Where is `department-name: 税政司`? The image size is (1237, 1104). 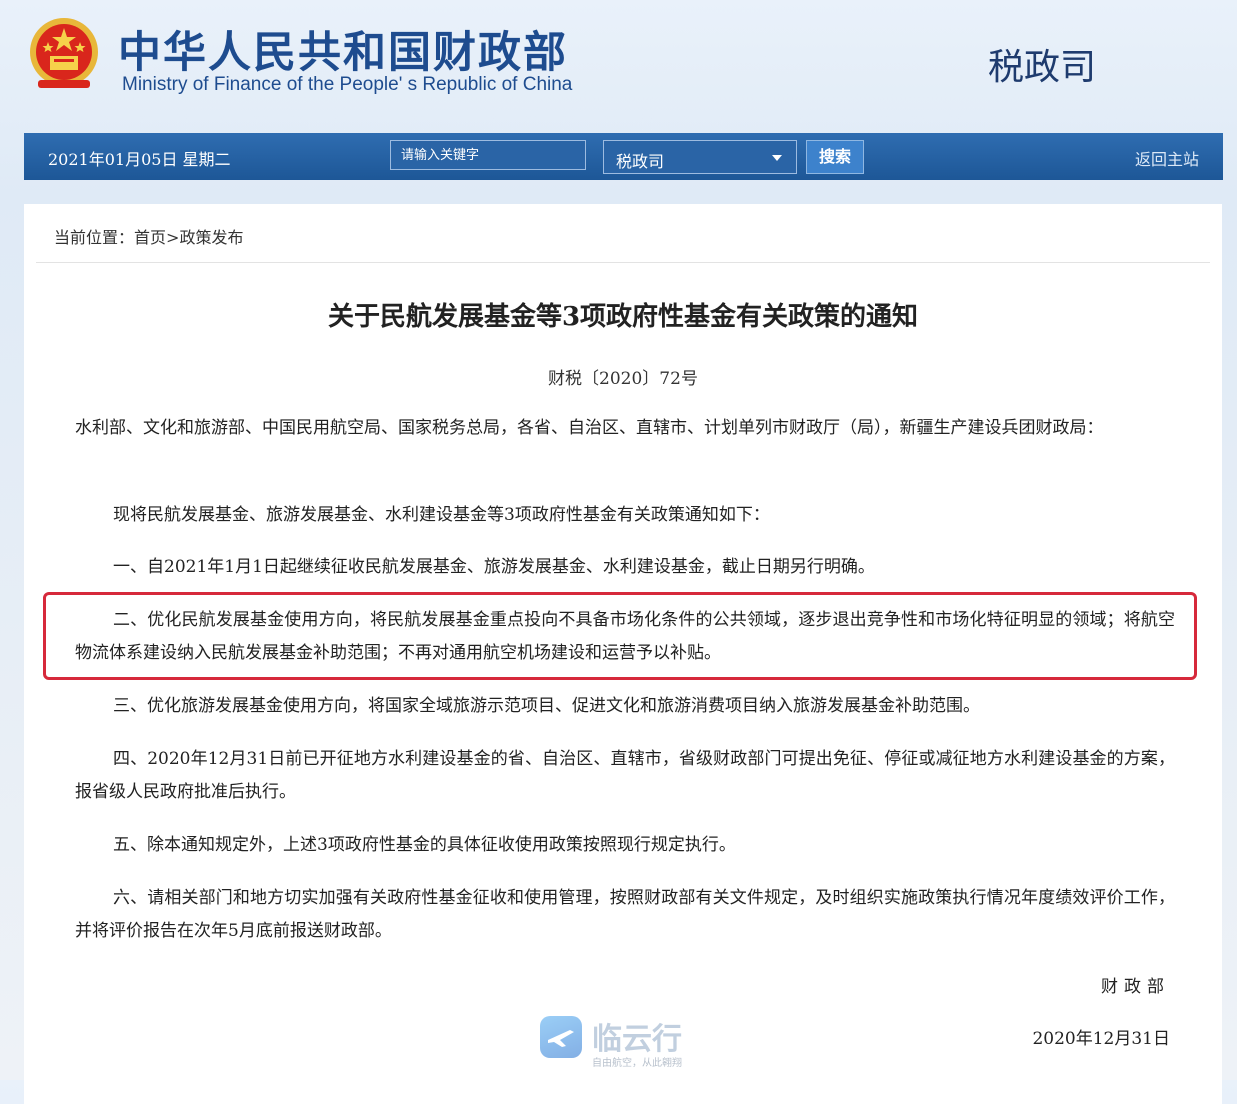 department-name: 税政司 is located at coordinates (1042, 67).